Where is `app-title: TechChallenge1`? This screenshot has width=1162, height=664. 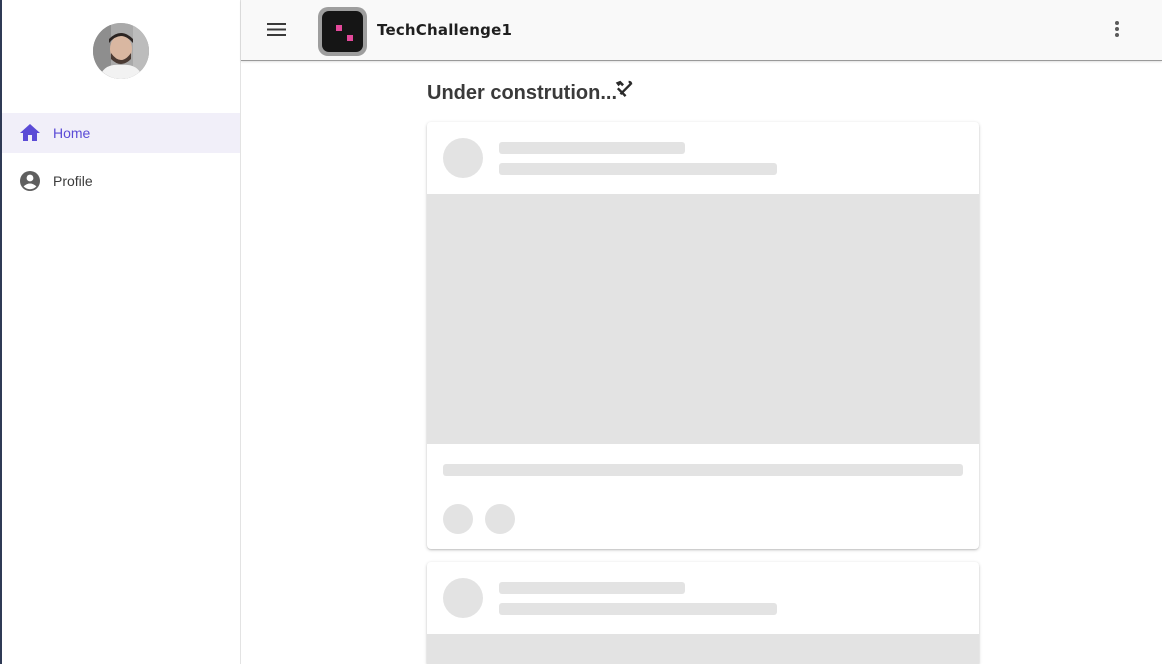
app-title: TechChallenge1 is located at coordinates (445, 30).